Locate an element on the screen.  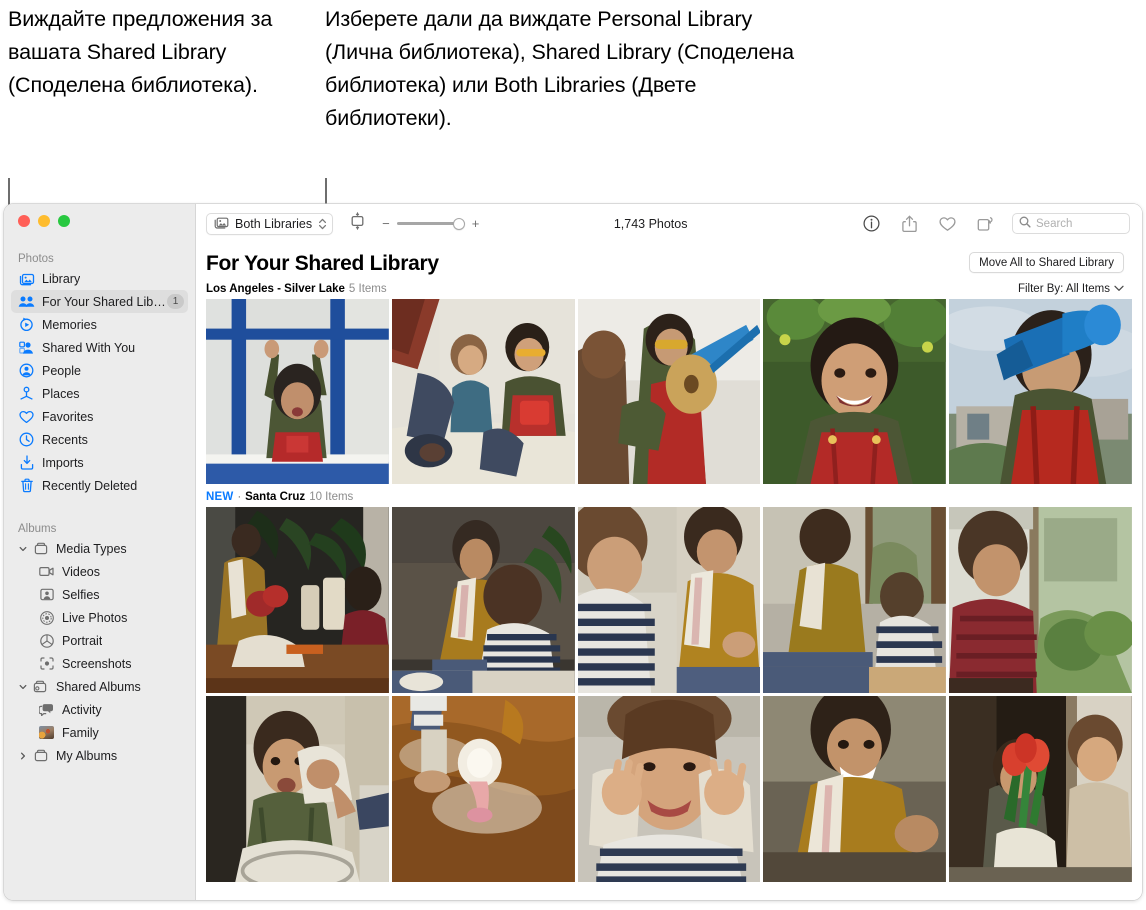
sidebar-item-label: My Albums is located at coordinates (87, 755).